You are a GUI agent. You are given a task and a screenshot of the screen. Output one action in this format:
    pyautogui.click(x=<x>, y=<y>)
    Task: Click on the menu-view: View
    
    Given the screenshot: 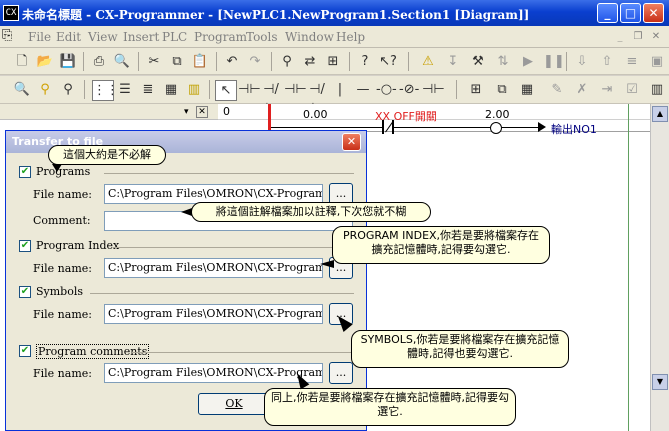 What is the action you would take?
    pyautogui.click(x=103, y=37)
    